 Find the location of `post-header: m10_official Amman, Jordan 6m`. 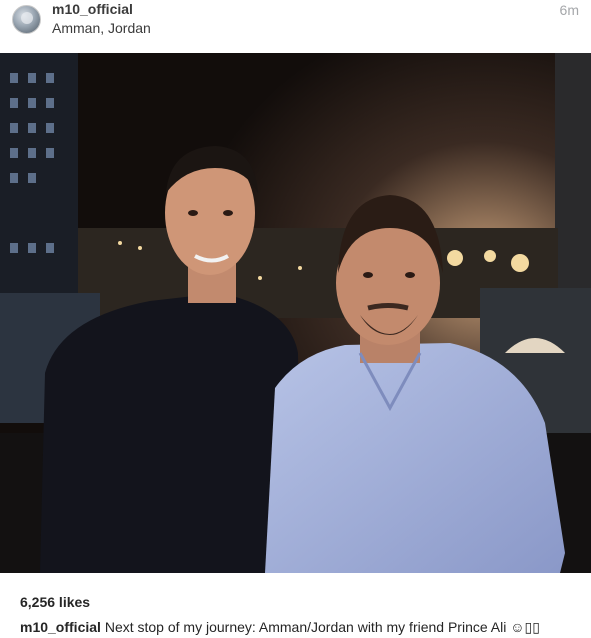

post-header: m10_official Amman, Jordan 6m is located at coordinates (295, 26).